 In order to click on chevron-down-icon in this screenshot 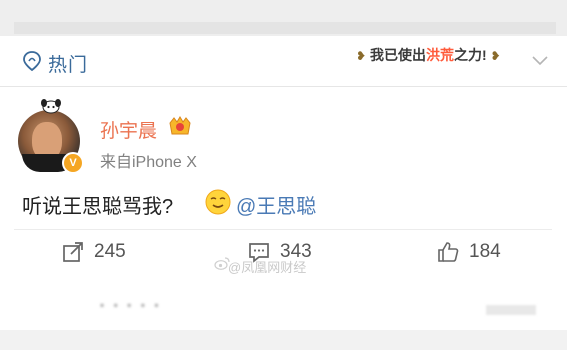, I will do `click(540, 61)`.